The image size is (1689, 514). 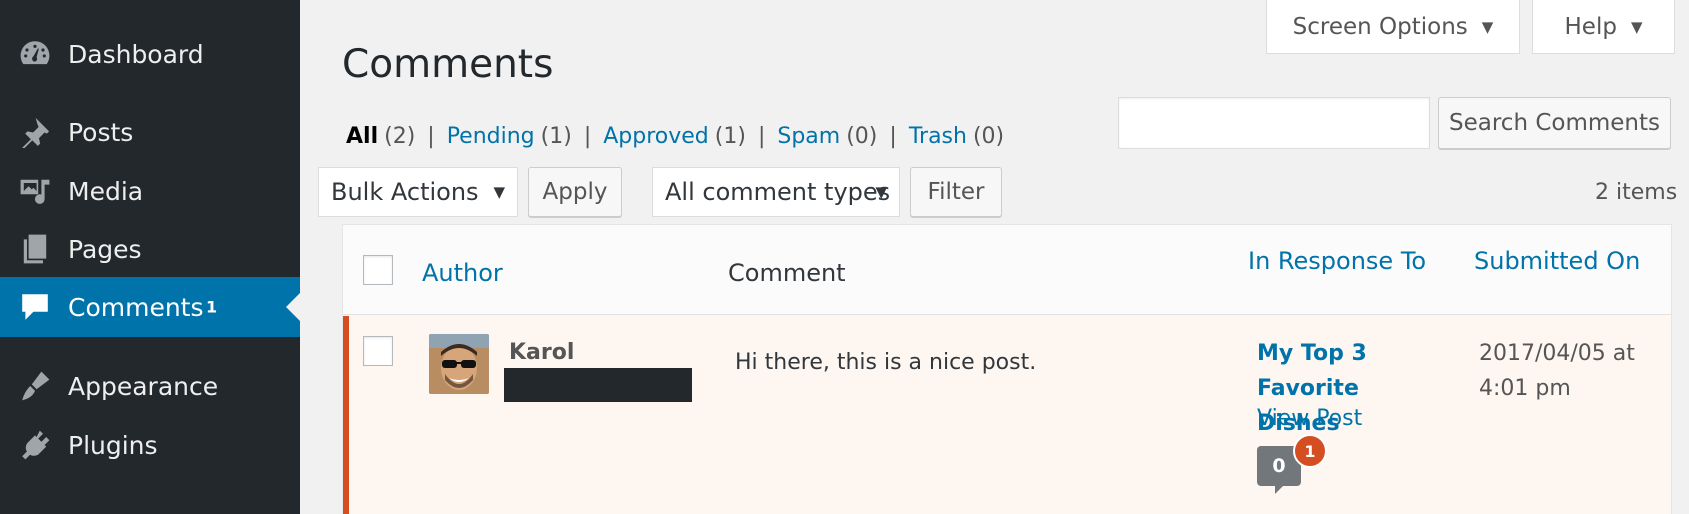 What do you see at coordinates (362, 136) in the screenshot?
I see `filter-all-link: All` at bounding box center [362, 136].